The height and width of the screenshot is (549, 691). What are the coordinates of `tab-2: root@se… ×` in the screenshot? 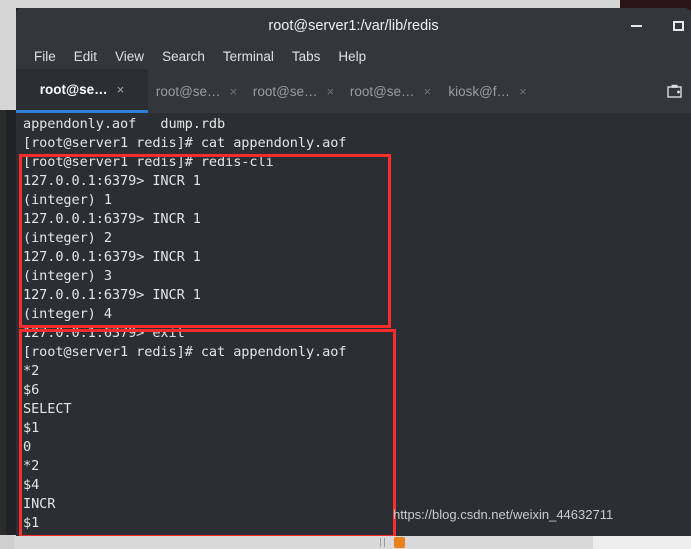 It's located at (293, 91).